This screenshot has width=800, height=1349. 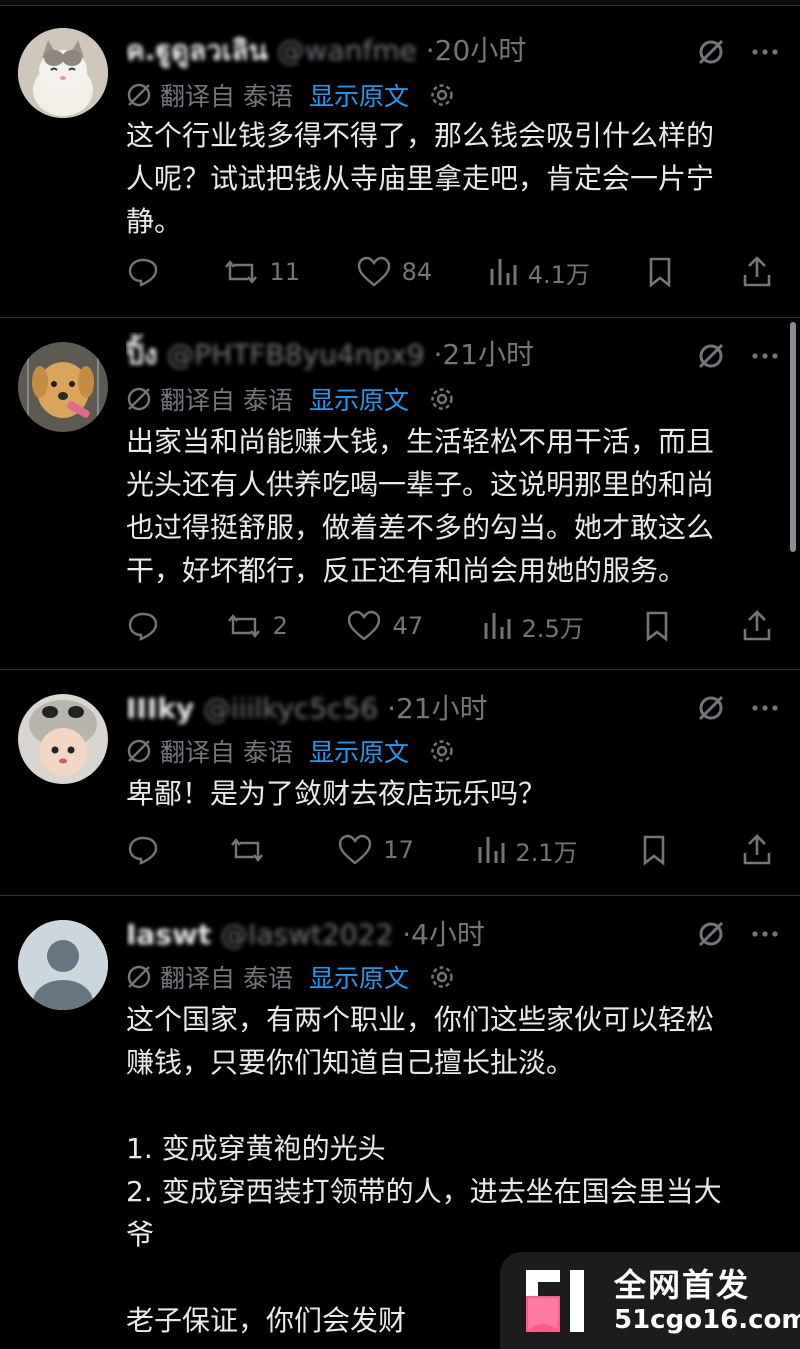 I want to click on tweet-header: IIIky @iiilkyc5c56 ·21小时, so click(x=406, y=709).